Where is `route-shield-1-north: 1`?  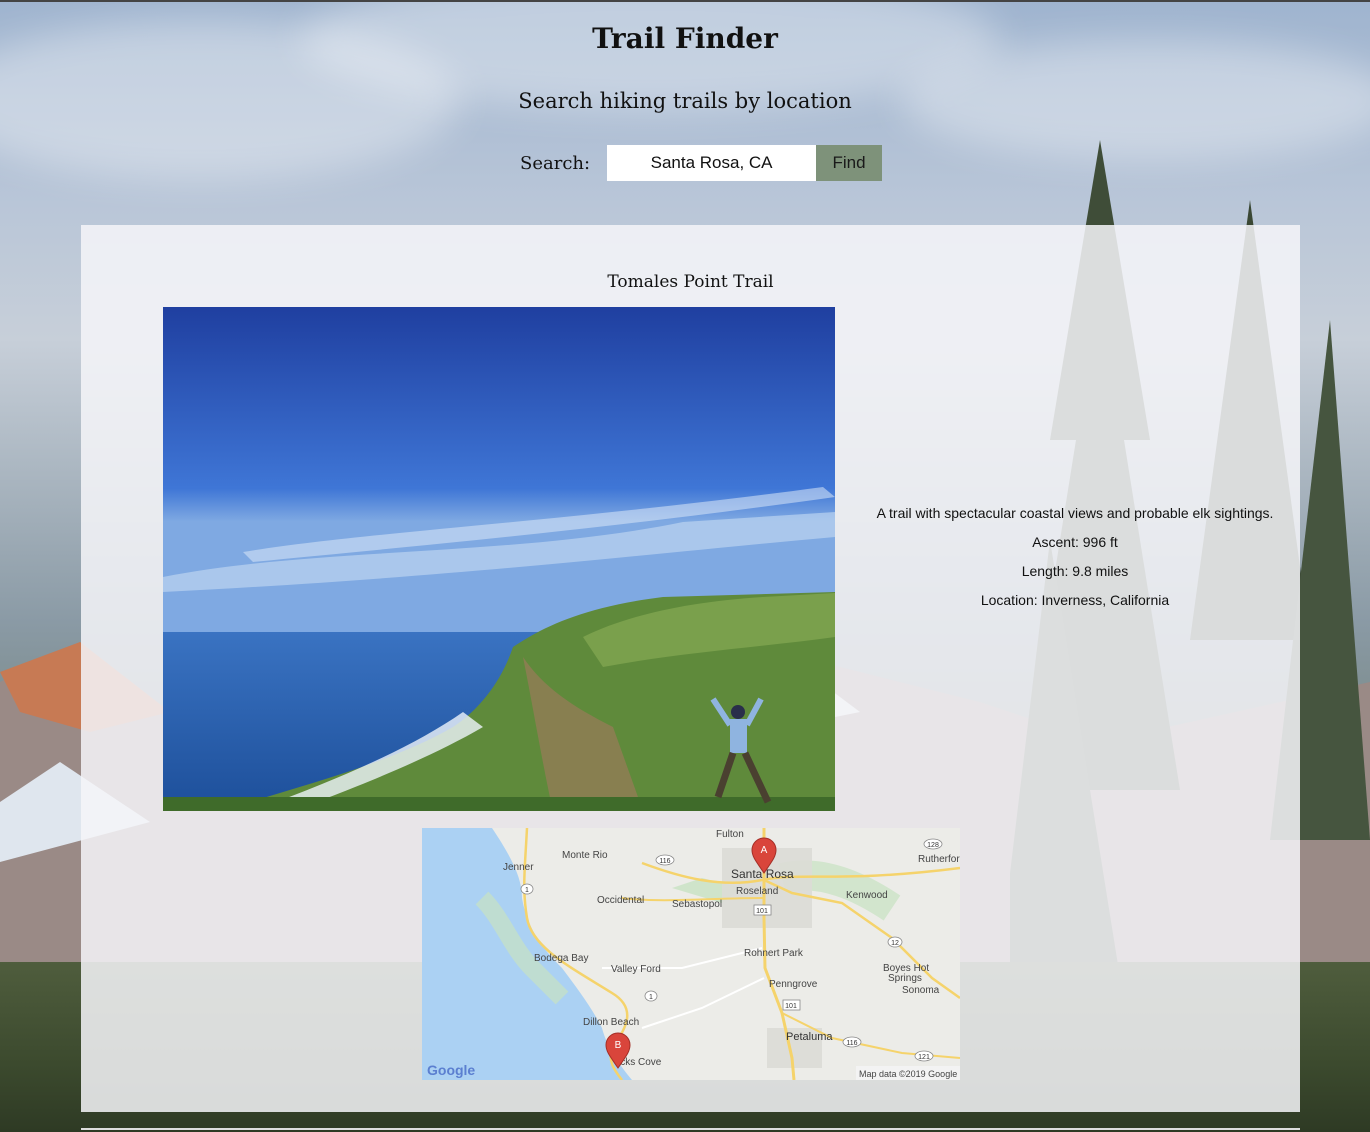
route-shield-1-north: 1 is located at coordinates (527, 890).